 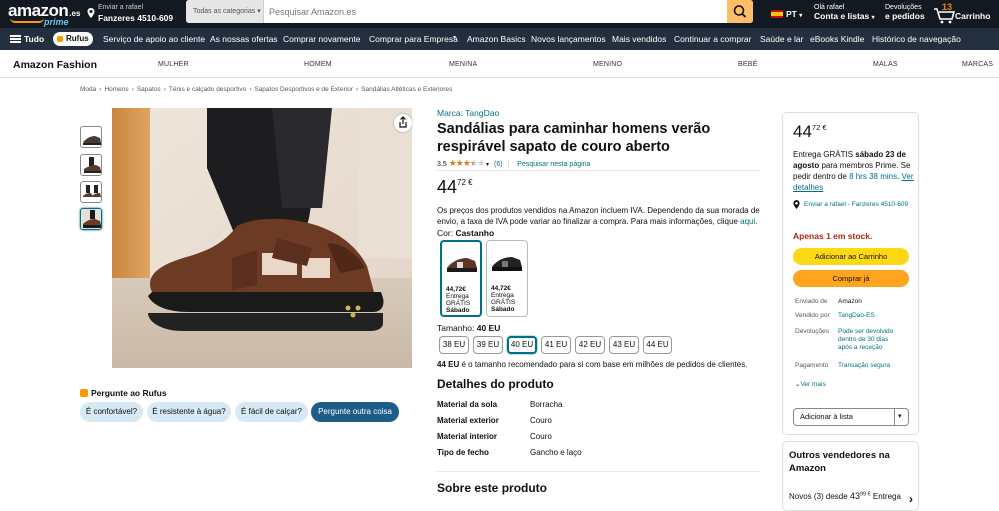 What do you see at coordinates (173, 64) in the screenshot?
I see `fashion-category: MULHER` at bounding box center [173, 64].